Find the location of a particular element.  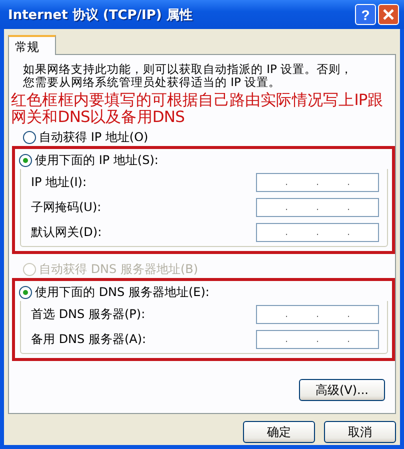

field-label: 首选 DNS 服务器(P): is located at coordinates (88, 314).